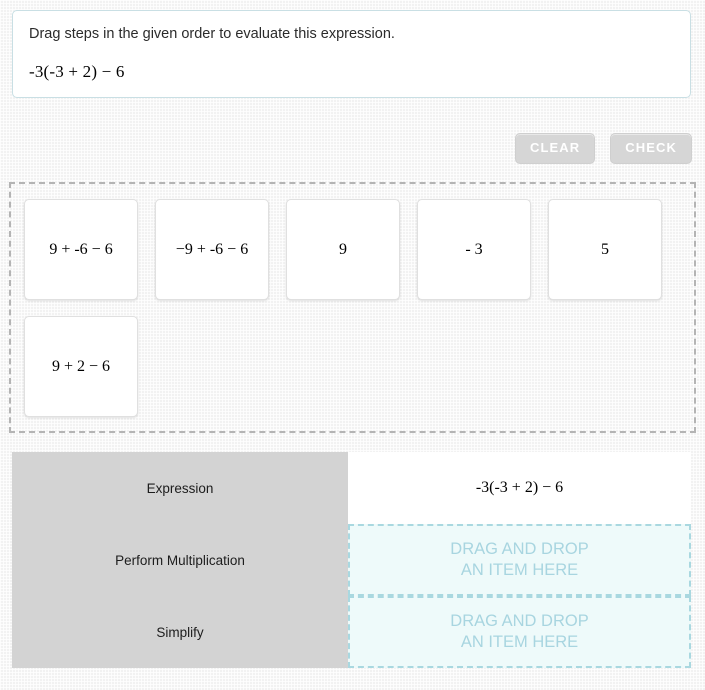  What do you see at coordinates (603, 148) in the screenshot?
I see `action-button-group: CLEAR CHECK` at bounding box center [603, 148].